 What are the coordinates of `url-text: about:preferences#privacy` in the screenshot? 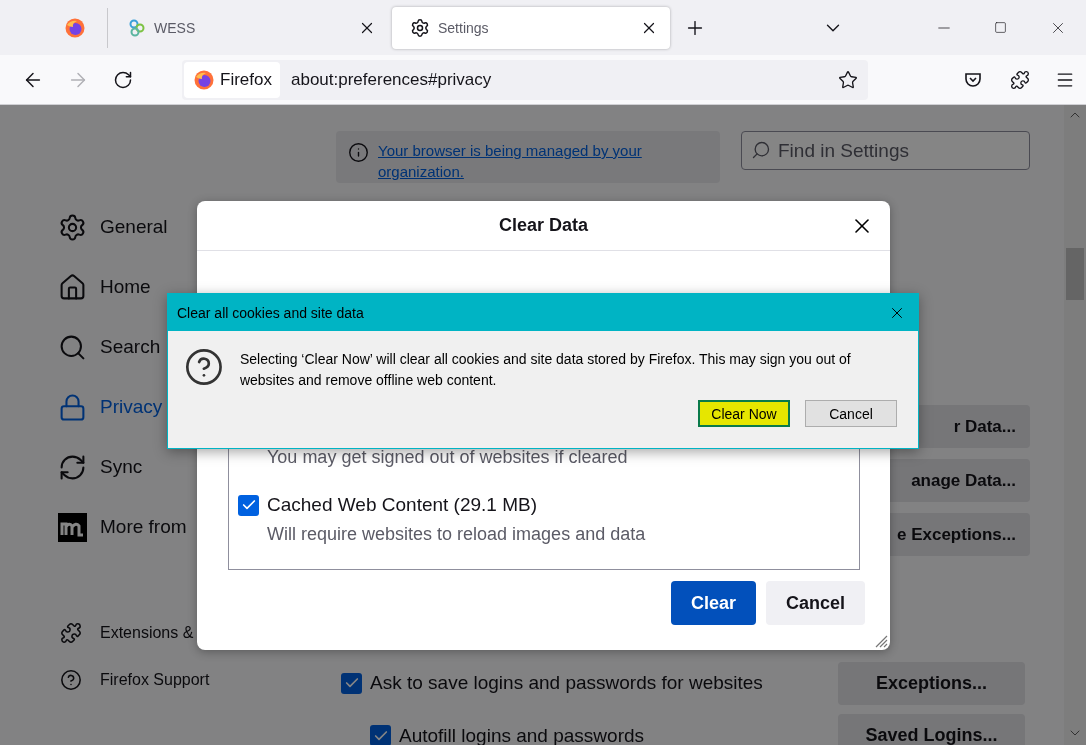 It's located at (391, 79).